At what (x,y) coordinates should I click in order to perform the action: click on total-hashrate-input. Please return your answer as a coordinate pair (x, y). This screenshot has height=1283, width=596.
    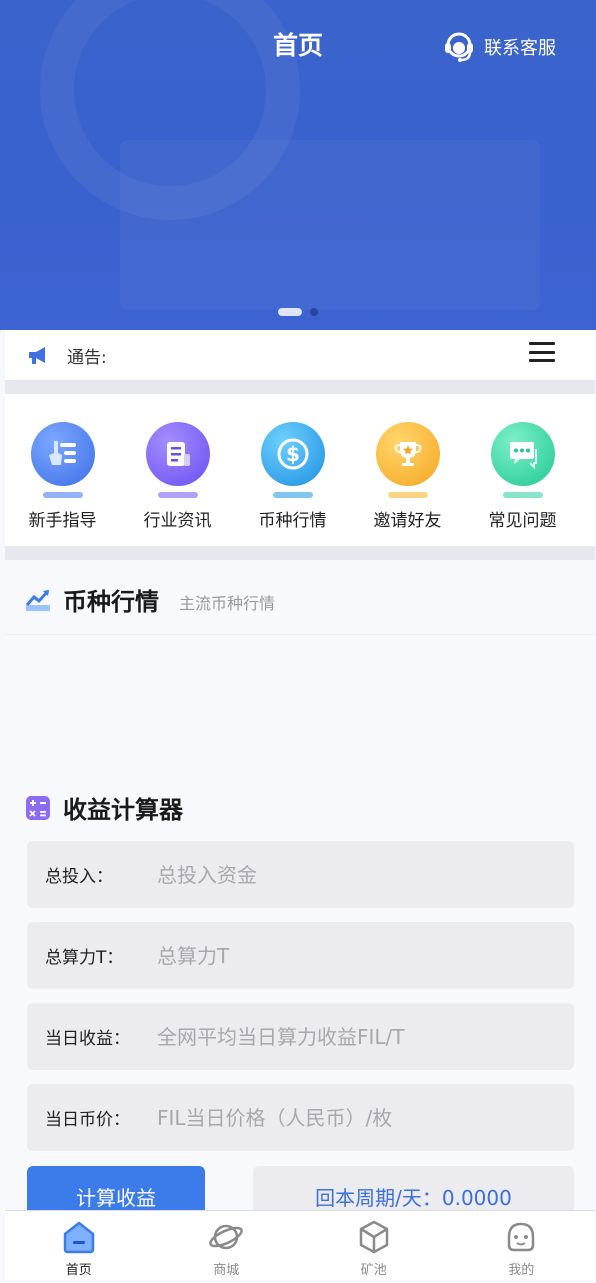
    Looking at the image, I should click on (352, 955).